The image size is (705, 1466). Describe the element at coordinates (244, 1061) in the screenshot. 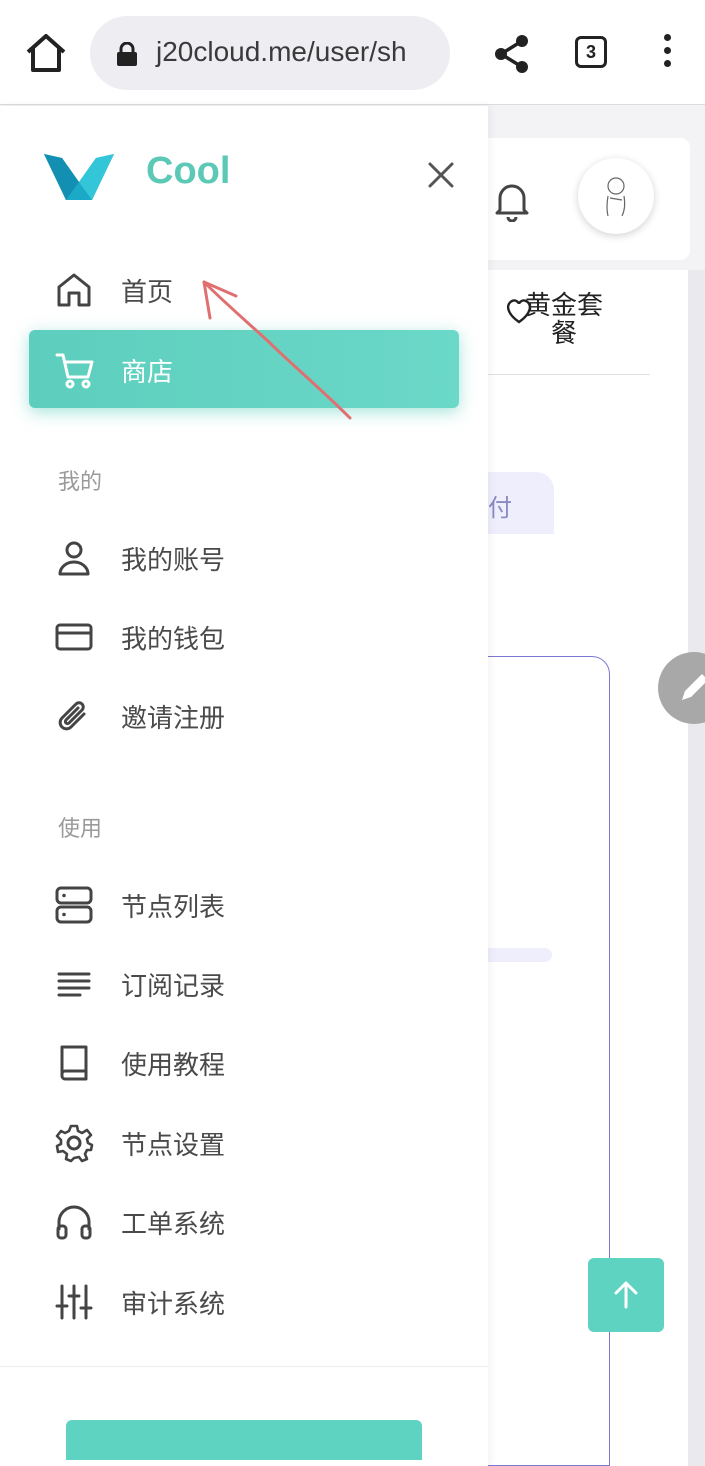

I see `nav-item-tutorial: 使用教程` at that location.